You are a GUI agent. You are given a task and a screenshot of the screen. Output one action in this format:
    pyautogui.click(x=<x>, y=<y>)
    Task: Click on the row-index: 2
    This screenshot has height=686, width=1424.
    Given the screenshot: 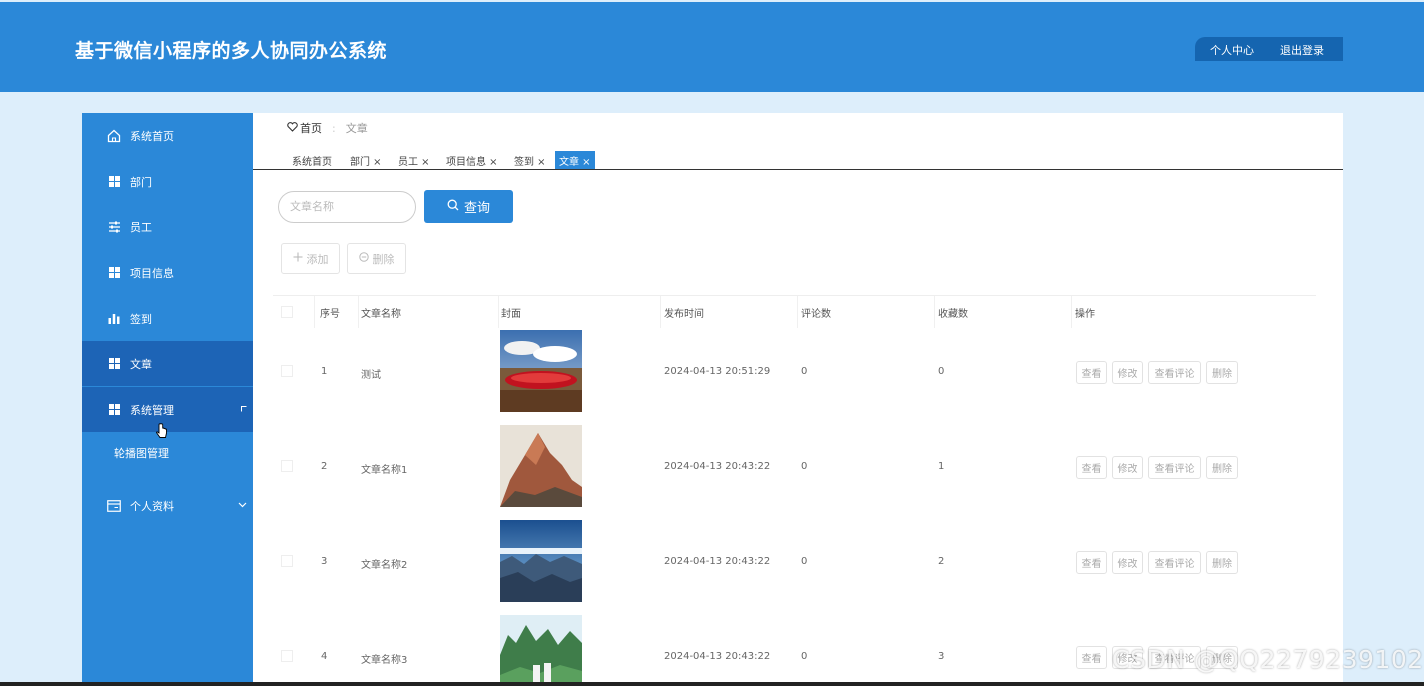 What is the action you would take?
    pyautogui.click(x=324, y=466)
    